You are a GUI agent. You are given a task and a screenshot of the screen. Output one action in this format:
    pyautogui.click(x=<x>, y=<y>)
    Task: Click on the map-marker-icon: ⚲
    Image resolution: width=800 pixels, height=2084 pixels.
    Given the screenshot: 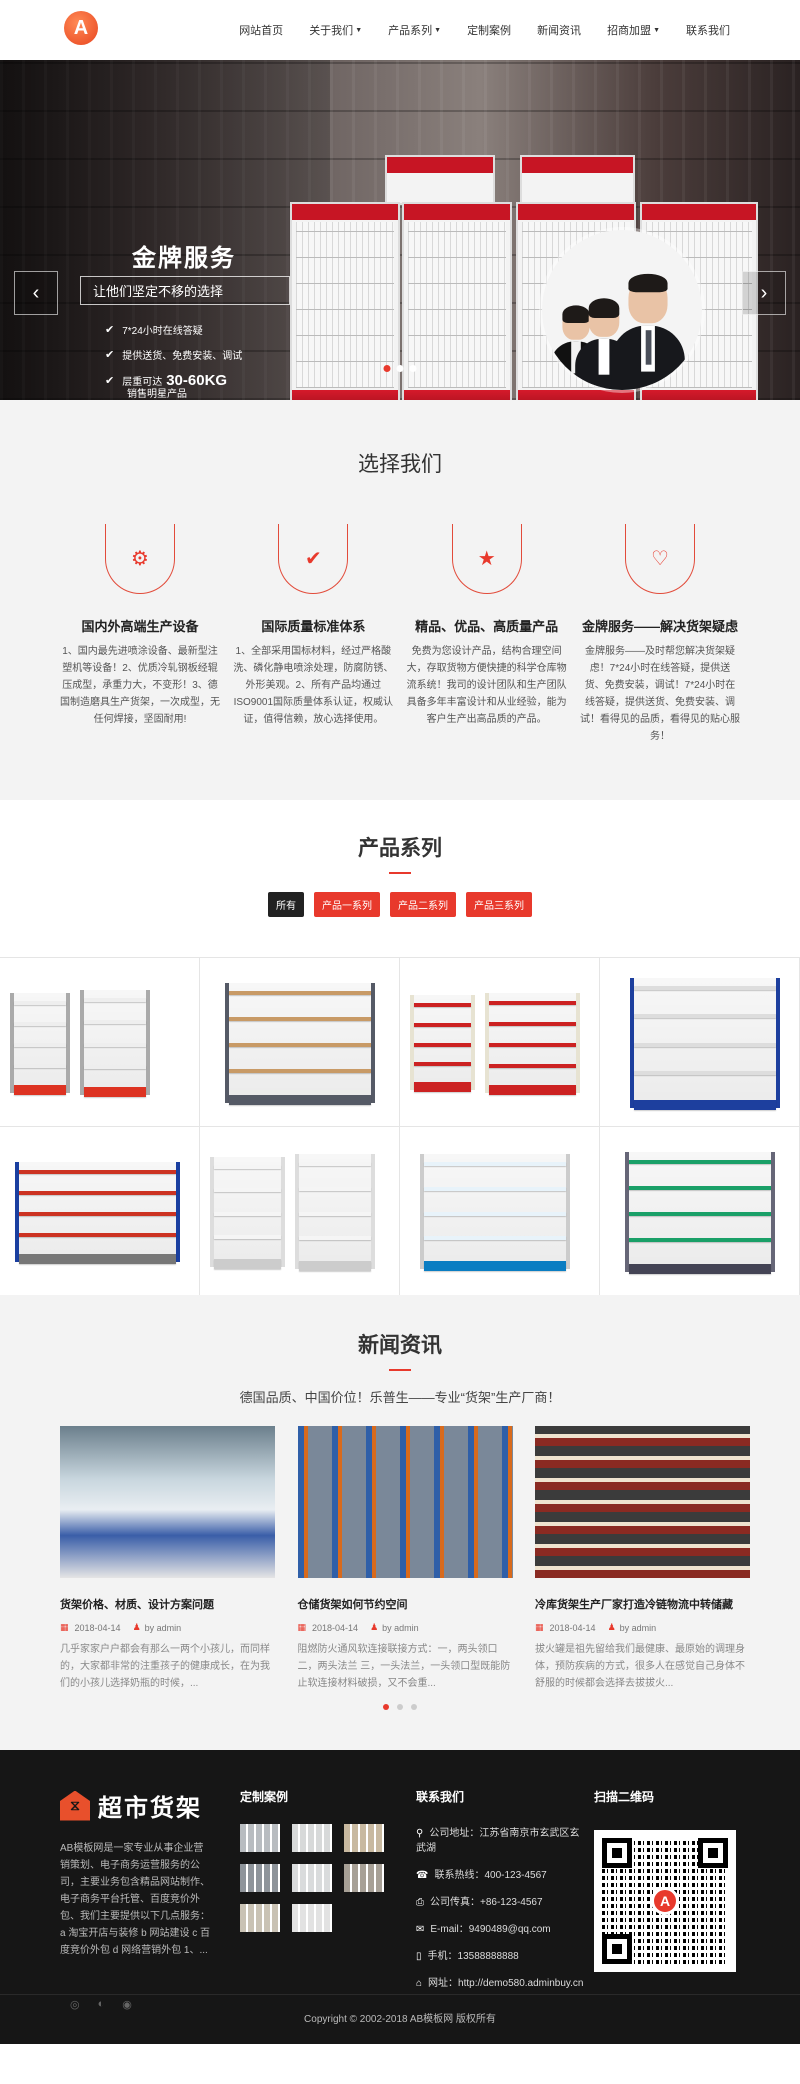 What is the action you would take?
    pyautogui.click(x=420, y=1833)
    